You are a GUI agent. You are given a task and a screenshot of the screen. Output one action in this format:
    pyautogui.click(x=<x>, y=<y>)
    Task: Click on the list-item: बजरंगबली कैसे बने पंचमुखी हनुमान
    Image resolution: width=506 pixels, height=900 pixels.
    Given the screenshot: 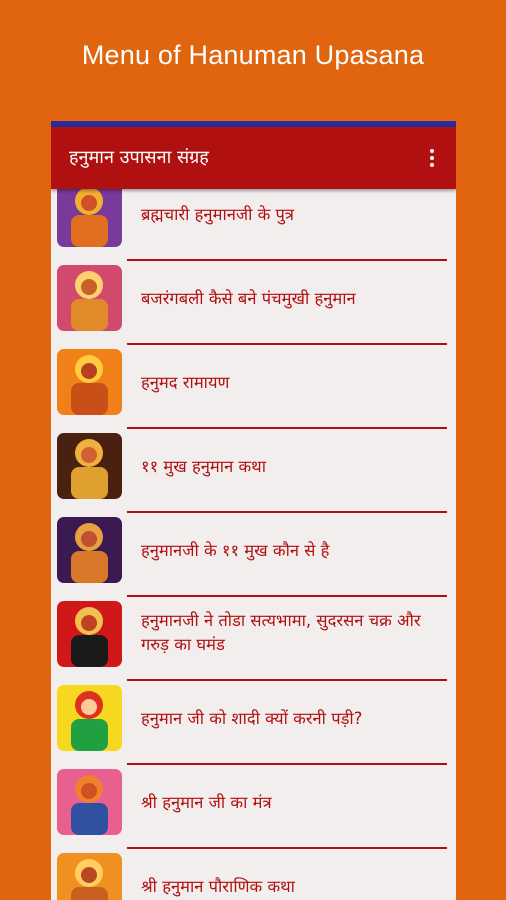 What is the action you would take?
    pyautogui.click(x=253, y=303)
    